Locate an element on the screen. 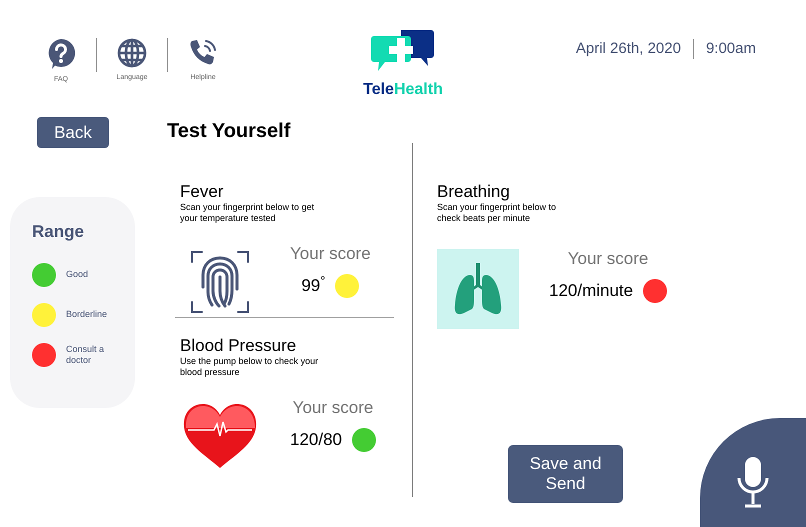 Image resolution: width=806 pixels, height=527 pixels. score-value: 120/80 is located at coordinates (316, 440).